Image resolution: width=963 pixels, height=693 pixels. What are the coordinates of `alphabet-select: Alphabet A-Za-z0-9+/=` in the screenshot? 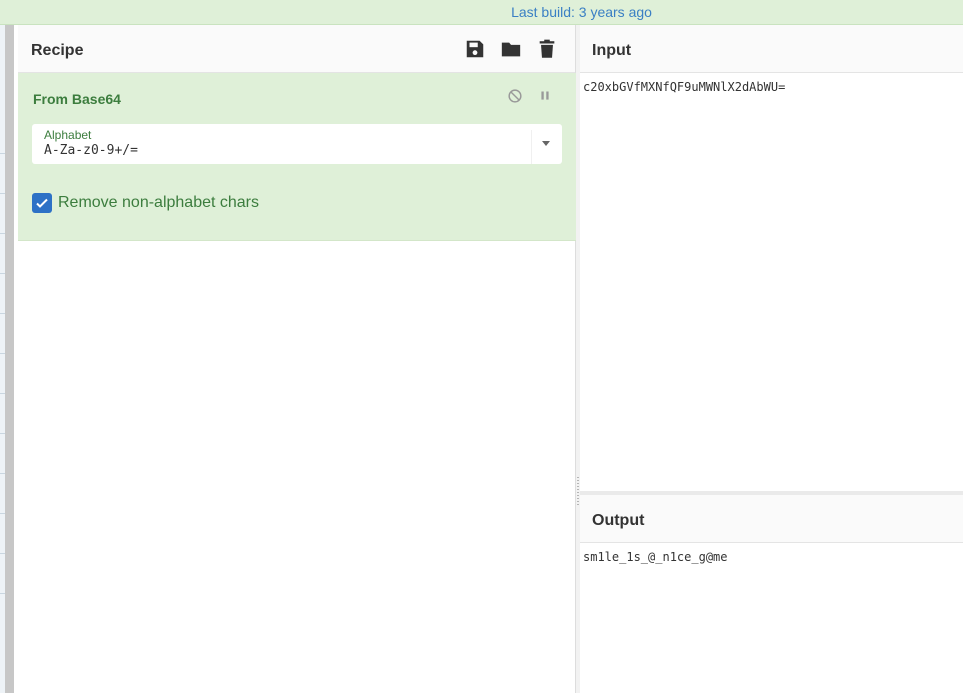 It's located at (297, 144).